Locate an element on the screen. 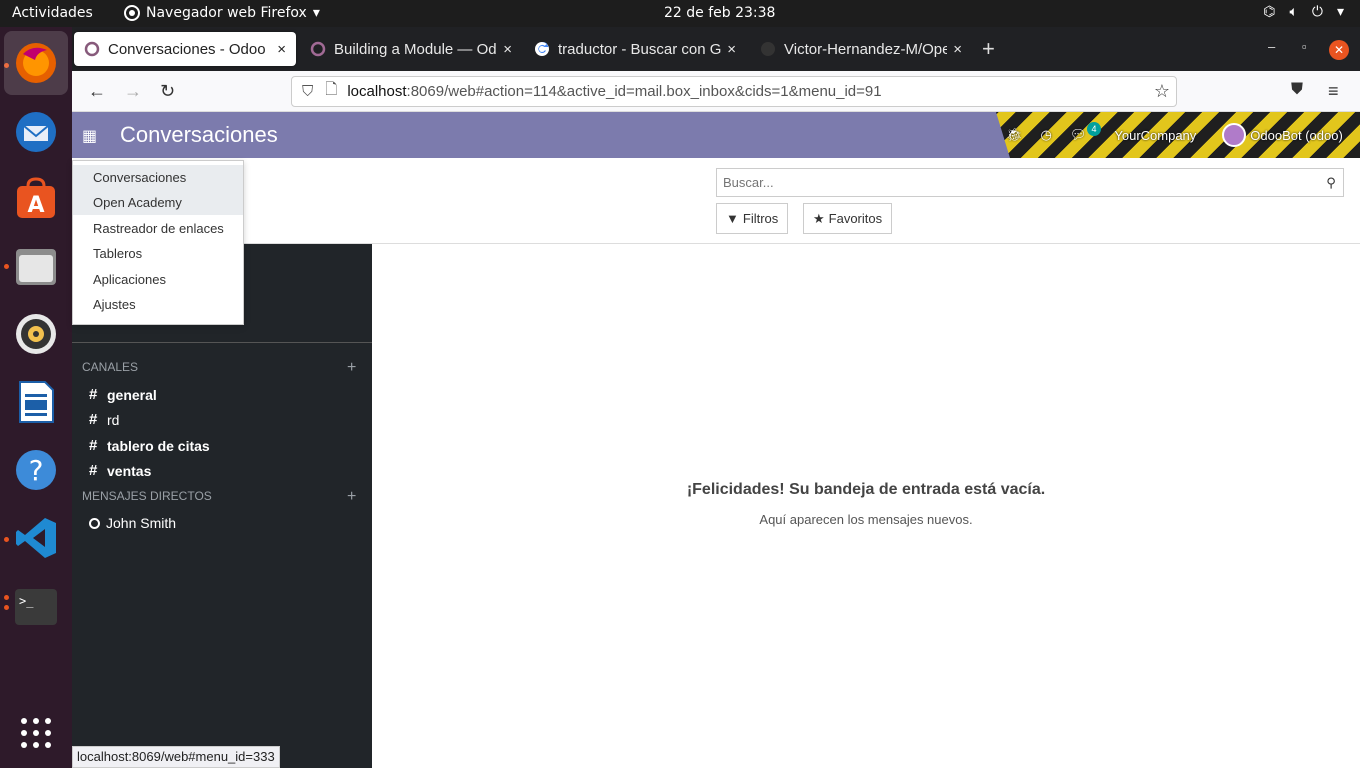 This screenshot has width=1360, height=768. firefox-icon is located at coordinates (36, 63).